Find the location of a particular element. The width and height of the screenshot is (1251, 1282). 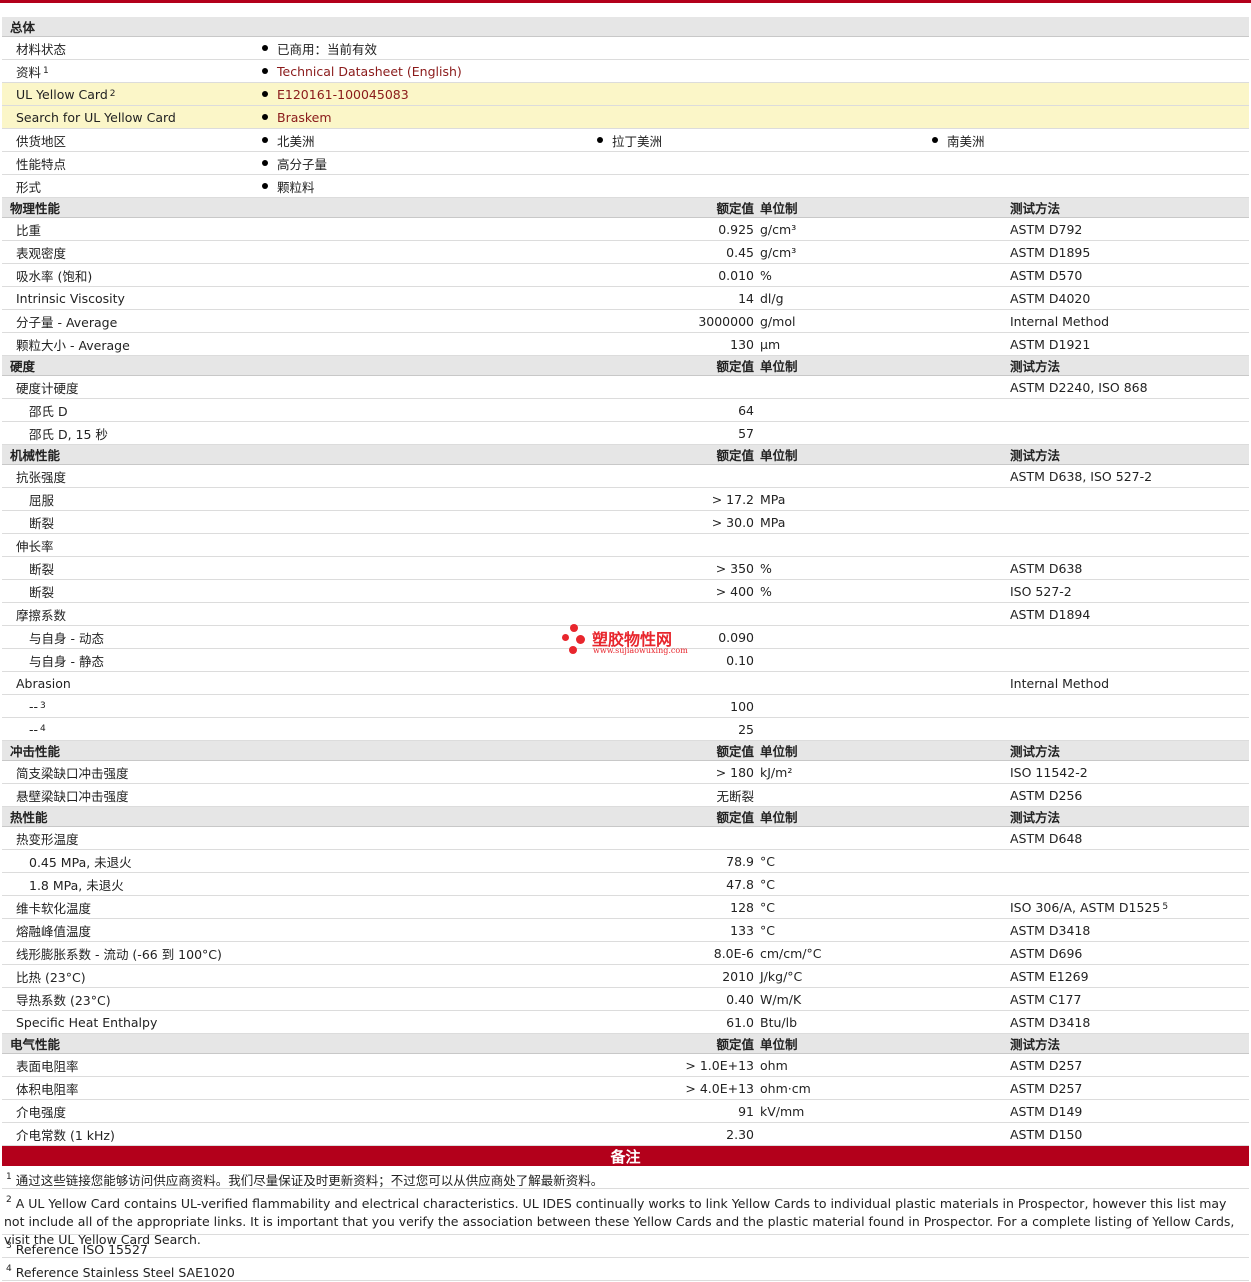

property-value: > 1.0E+13 is located at coordinates (719, 1065).